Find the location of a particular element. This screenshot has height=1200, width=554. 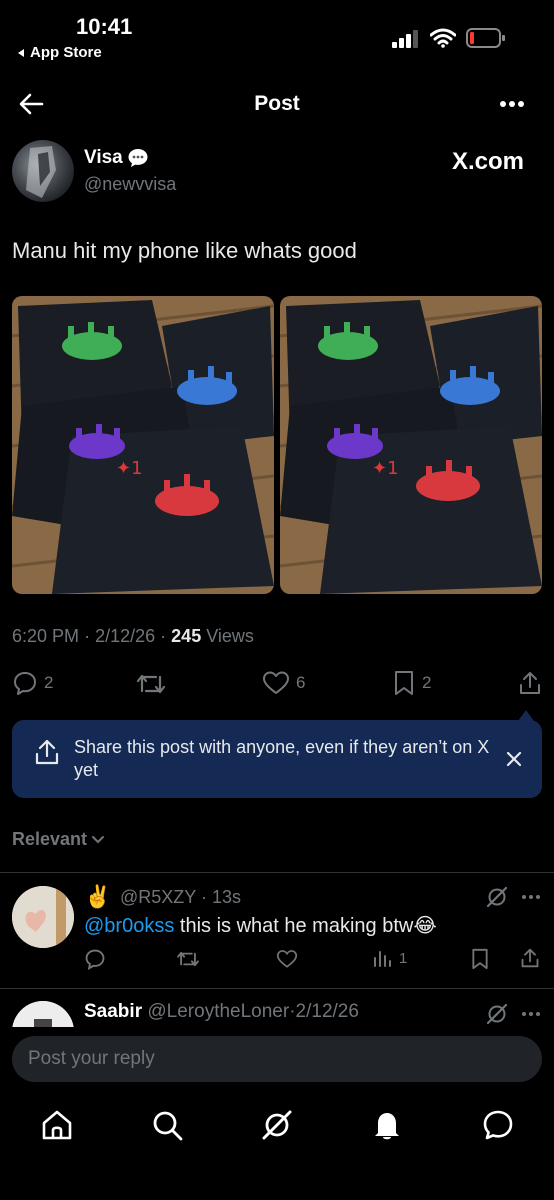

reply-user-emoji: ✌️ is located at coordinates (98, 896).